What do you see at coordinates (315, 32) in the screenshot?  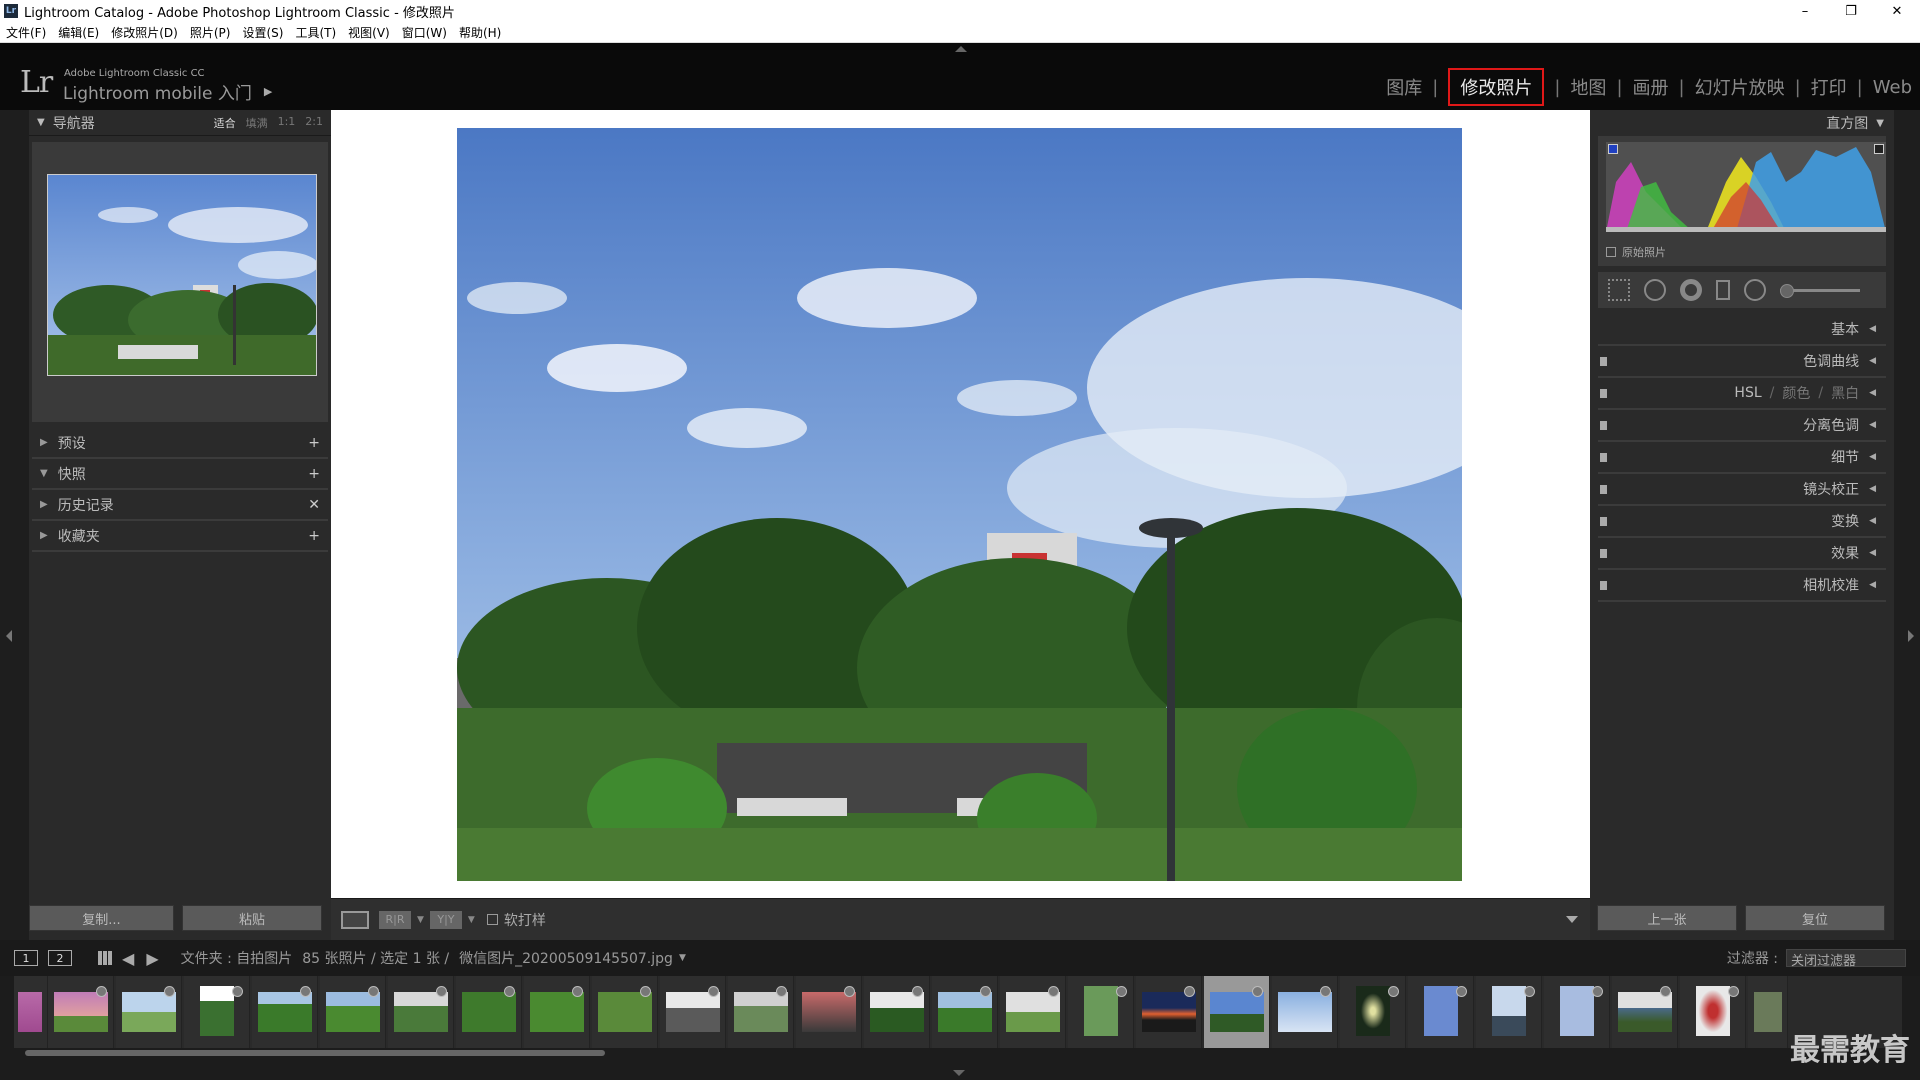 I see `menu-tools: 工具(T)` at bounding box center [315, 32].